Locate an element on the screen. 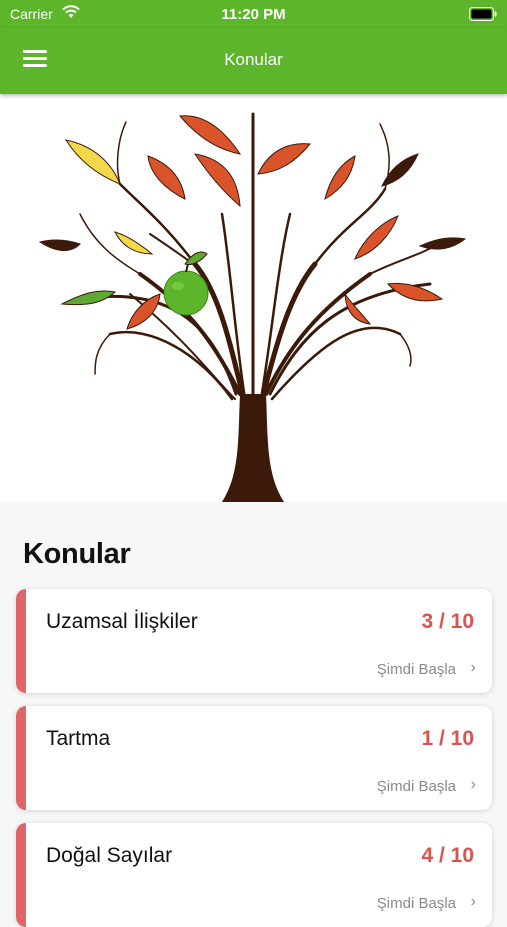 This screenshot has width=507, height=927. topic-name: Doğal Sayılar is located at coordinates (109, 855).